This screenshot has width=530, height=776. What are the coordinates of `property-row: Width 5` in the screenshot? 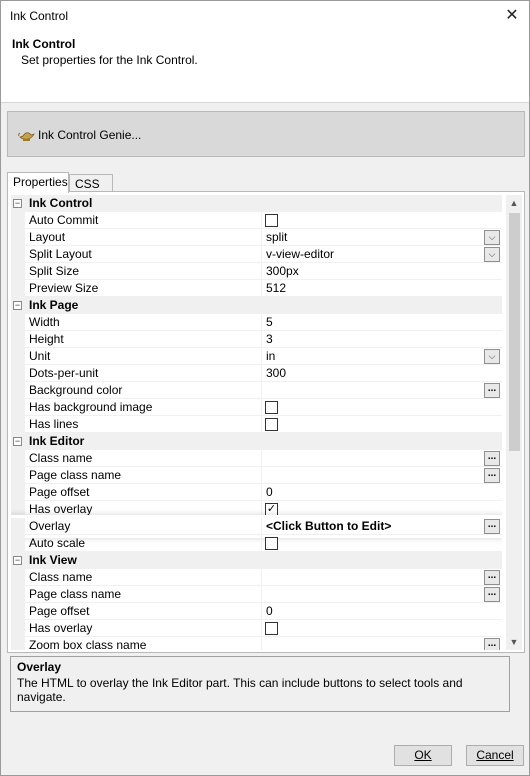 It's located at (256, 322).